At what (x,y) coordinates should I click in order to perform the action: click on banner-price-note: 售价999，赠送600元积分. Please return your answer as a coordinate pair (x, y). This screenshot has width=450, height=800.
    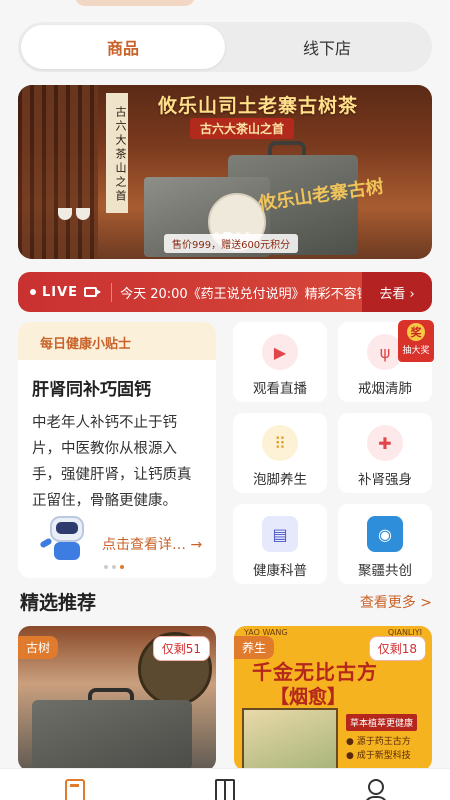
    Looking at the image, I should click on (231, 243).